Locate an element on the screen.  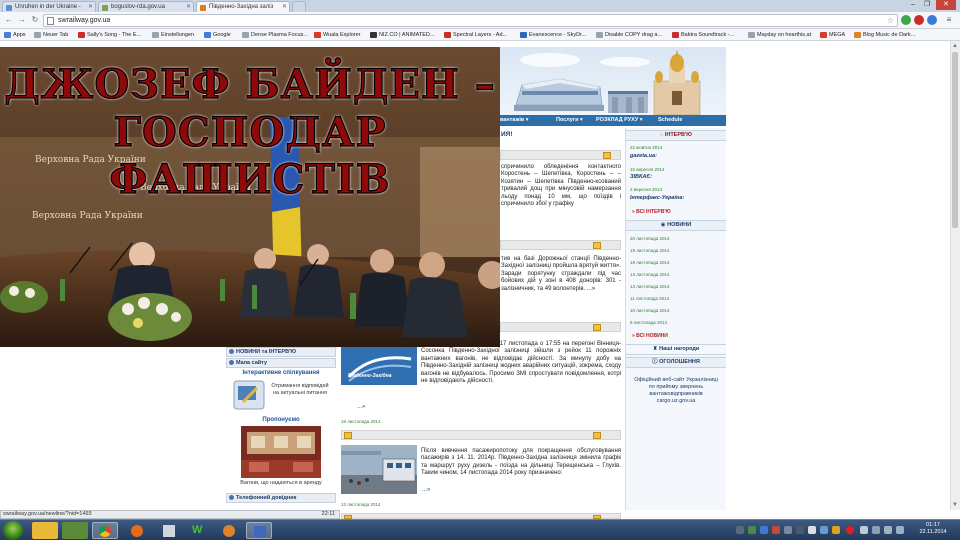
news-list-date: 11 листопада 2014 is located at coordinates (649, 298).